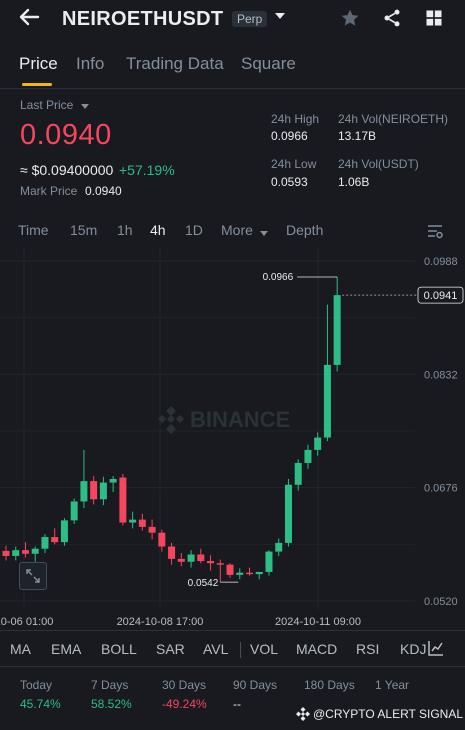 The image size is (465, 730). Describe the element at coordinates (111, 704) in the screenshot. I see `performance-value: 58.52%` at that location.